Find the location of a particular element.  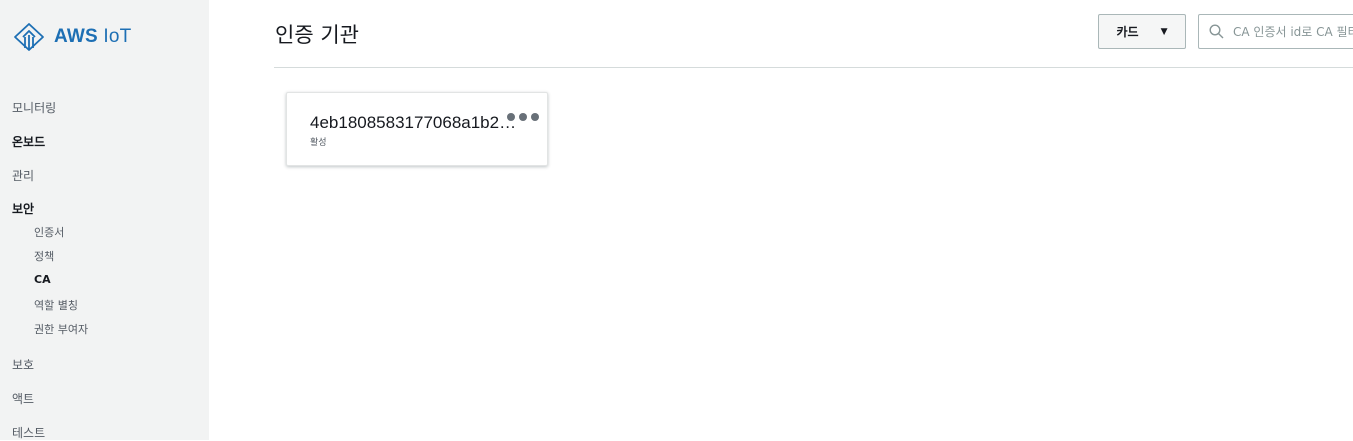

more-options-icon is located at coordinates (528, 117).